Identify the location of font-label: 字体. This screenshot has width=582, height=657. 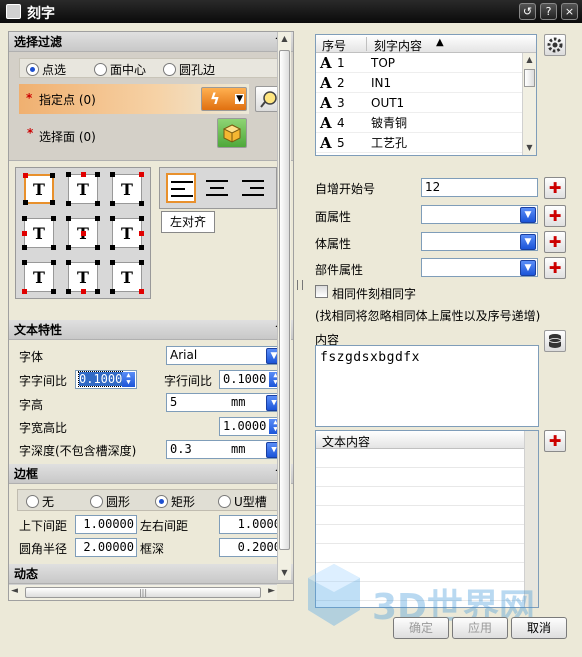
(31, 357).